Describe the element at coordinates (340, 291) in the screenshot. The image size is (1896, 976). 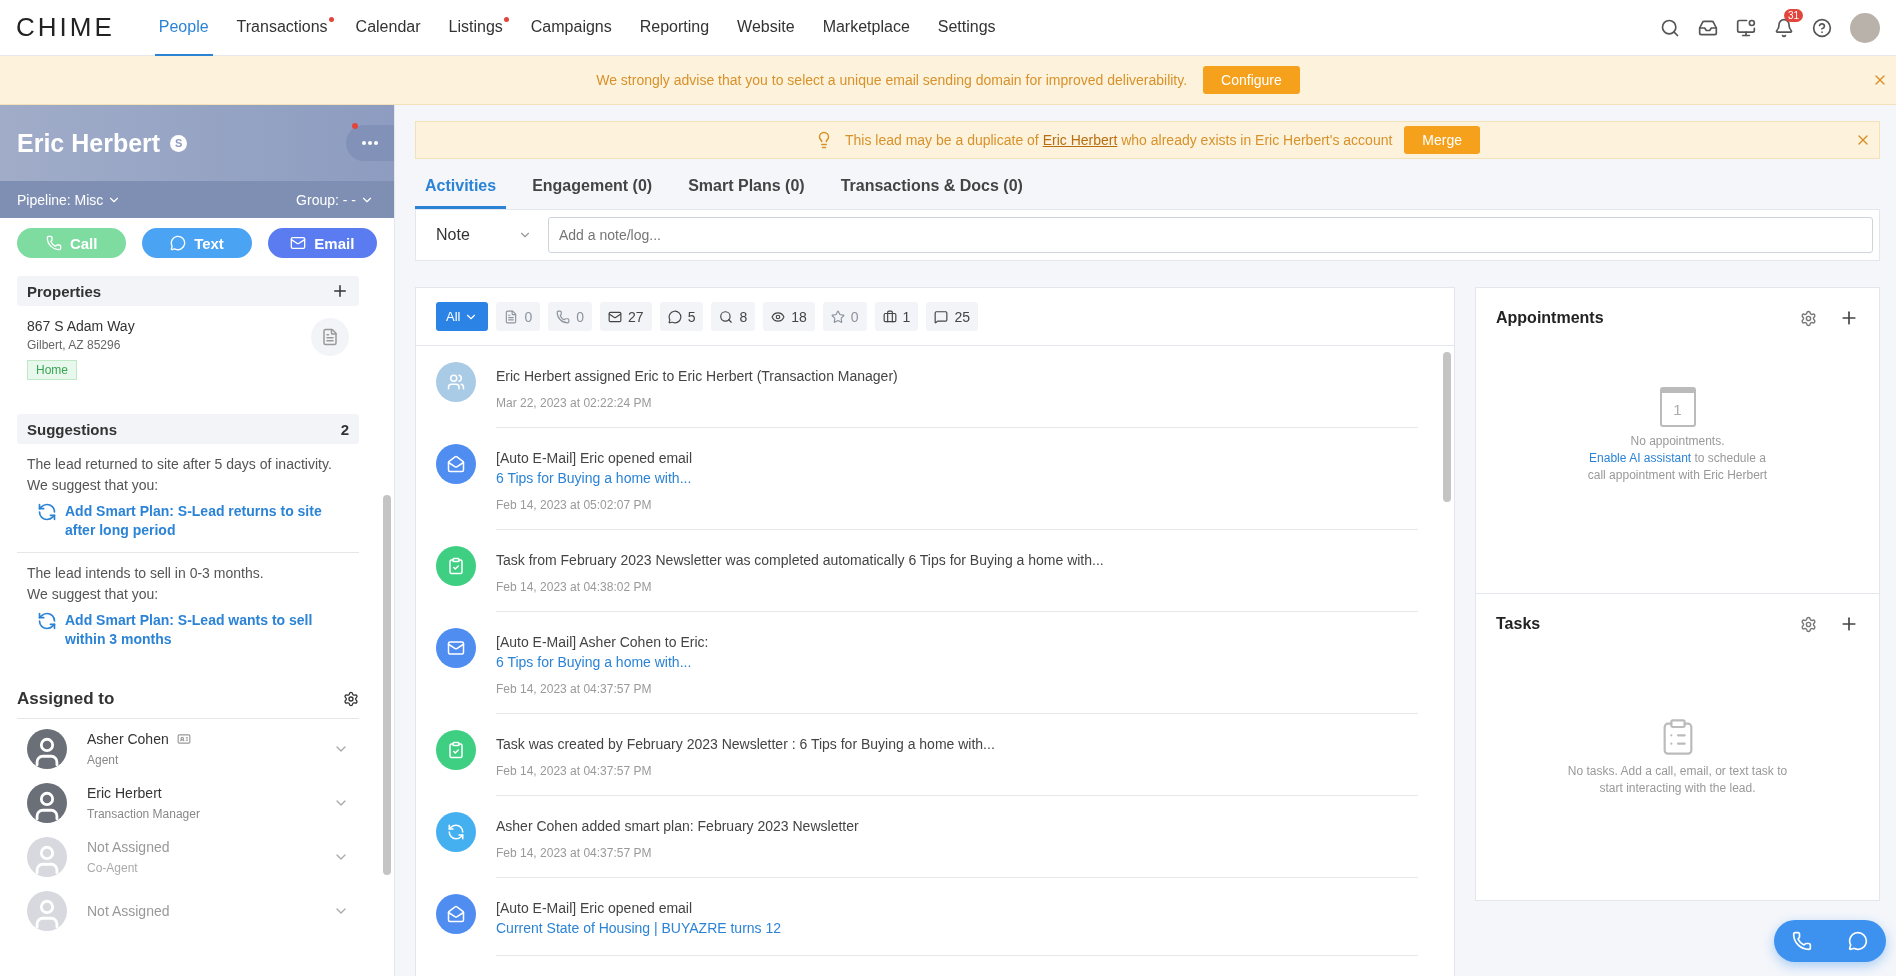
I see `add-icon` at that location.